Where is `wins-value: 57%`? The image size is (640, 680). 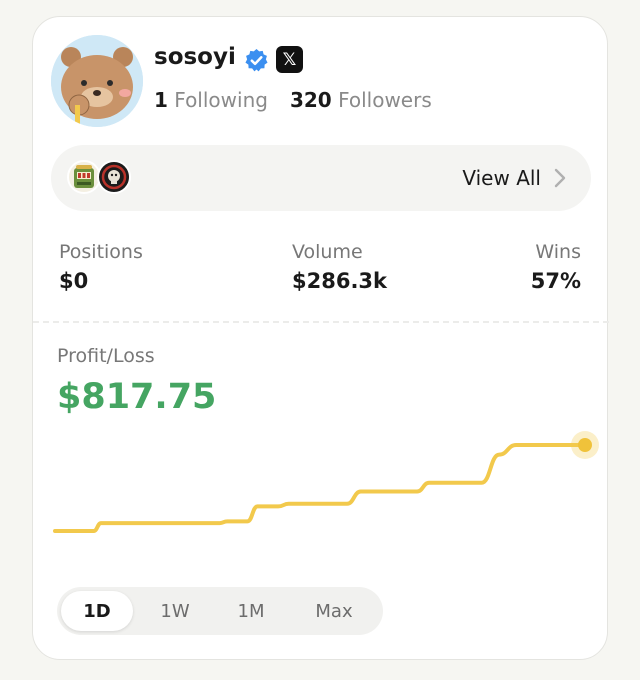 wins-value: 57% is located at coordinates (555, 281).